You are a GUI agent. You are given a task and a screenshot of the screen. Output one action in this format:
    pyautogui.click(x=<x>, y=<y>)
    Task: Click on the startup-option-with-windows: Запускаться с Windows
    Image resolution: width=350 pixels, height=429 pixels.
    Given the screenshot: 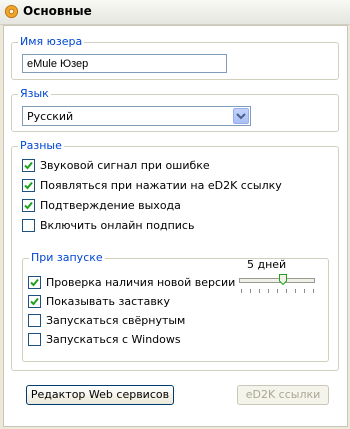 What is the action you would take?
    pyautogui.click(x=128, y=339)
    